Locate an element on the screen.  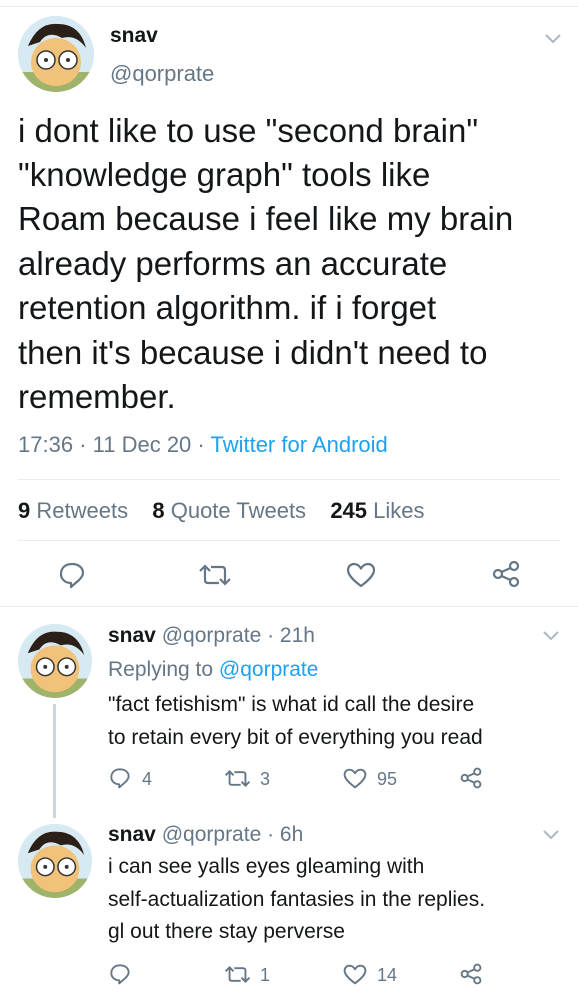
quotes-stat: 8 Quote Tweets is located at coordinates (229, 510).